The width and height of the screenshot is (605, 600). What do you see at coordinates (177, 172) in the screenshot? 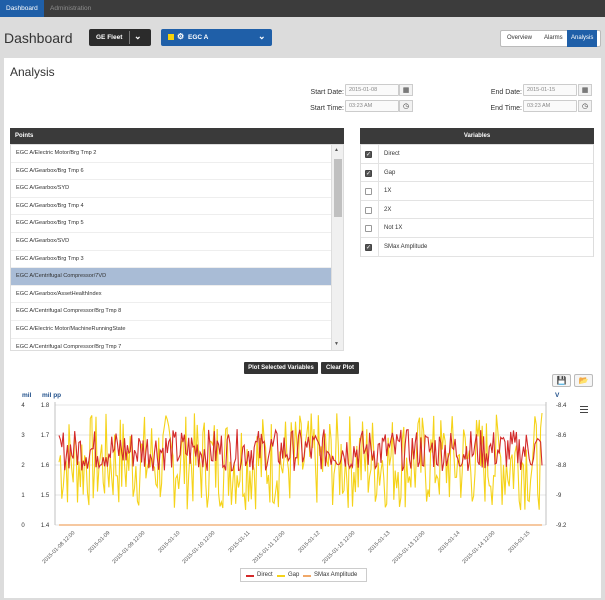
I see `points-list-item: EGC A/Gearbox/Brg Tmp 6` at bounding box center [177, 172].